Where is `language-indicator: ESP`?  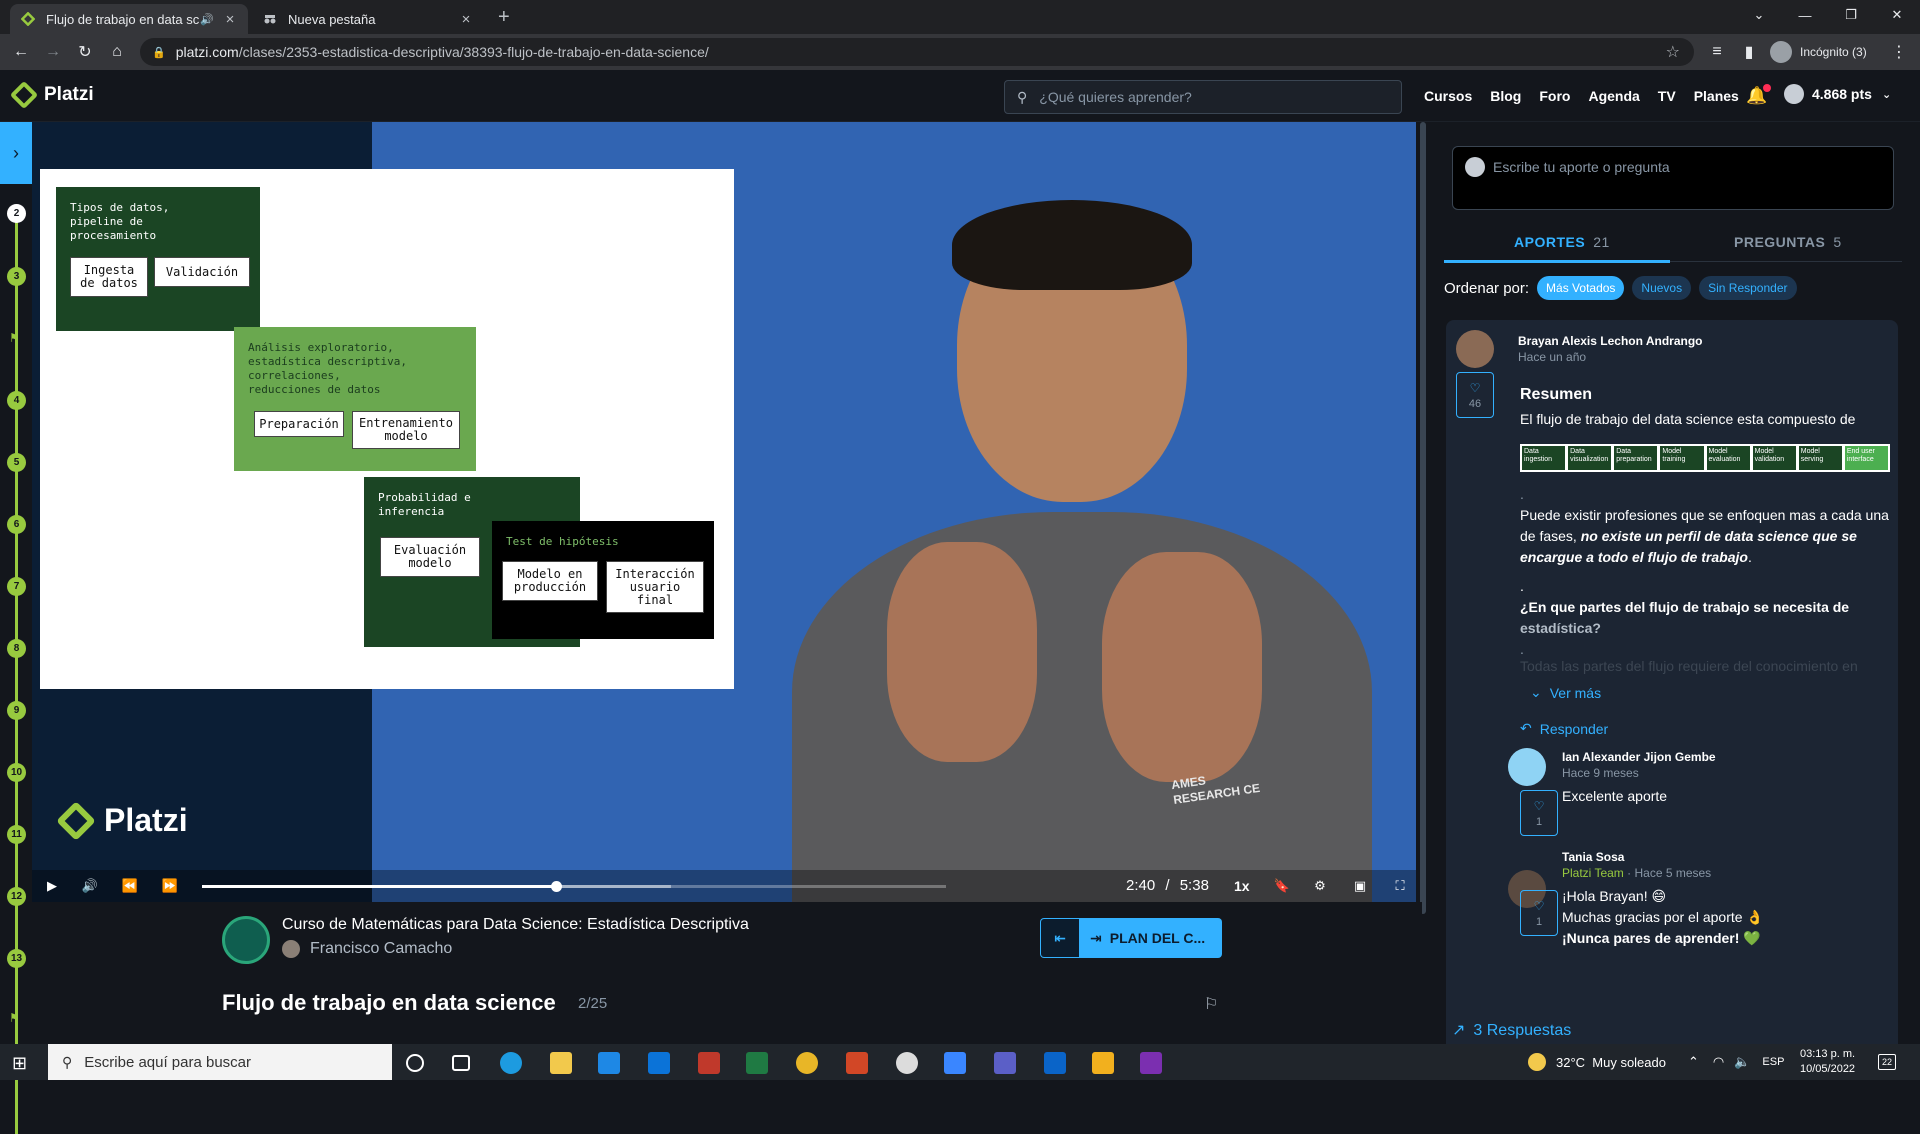 language-indicator: ESP is located at coordinates (1773, 1062).